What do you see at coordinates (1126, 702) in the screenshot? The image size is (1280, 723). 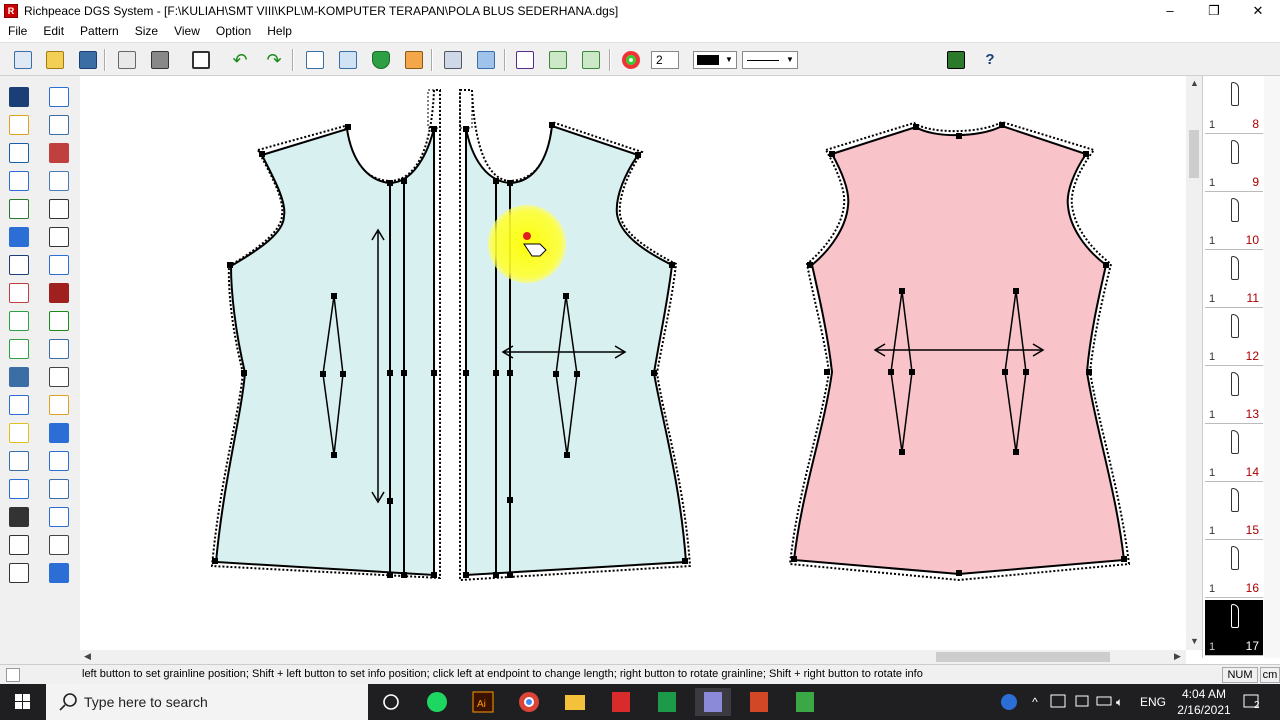 I see `volume-icon: 🔈︎` at bounding box center [1126, 702].